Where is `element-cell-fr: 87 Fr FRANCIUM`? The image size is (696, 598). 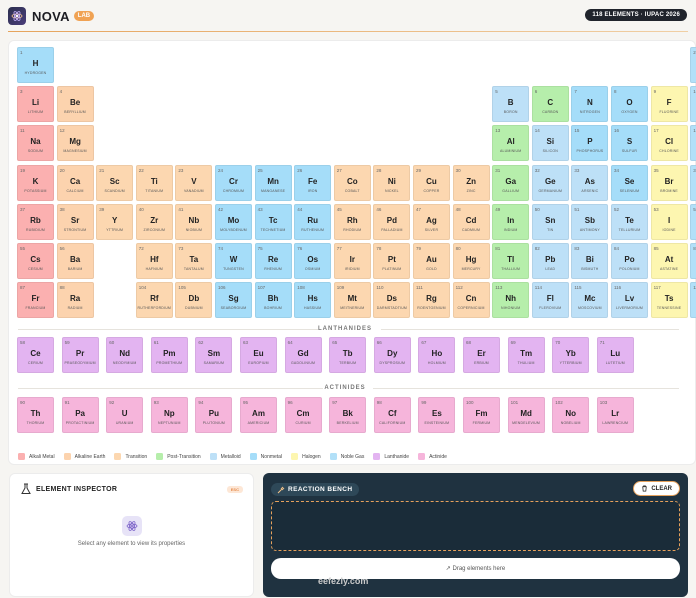 element-cell-fr: 87 Fr FRANCIUM is located at coordinates (35, 300).